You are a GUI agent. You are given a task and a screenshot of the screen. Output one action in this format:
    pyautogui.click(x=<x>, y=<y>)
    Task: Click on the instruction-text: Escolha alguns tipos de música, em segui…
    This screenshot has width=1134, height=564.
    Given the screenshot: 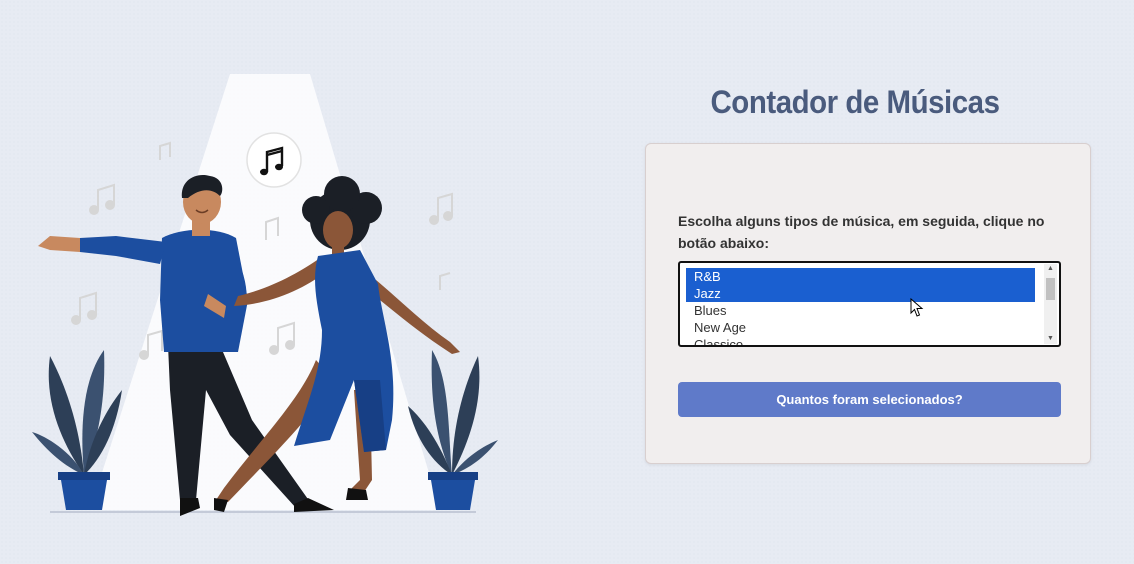 What is the action you would take?
    pyautogui.click(x=861, y=232)
    